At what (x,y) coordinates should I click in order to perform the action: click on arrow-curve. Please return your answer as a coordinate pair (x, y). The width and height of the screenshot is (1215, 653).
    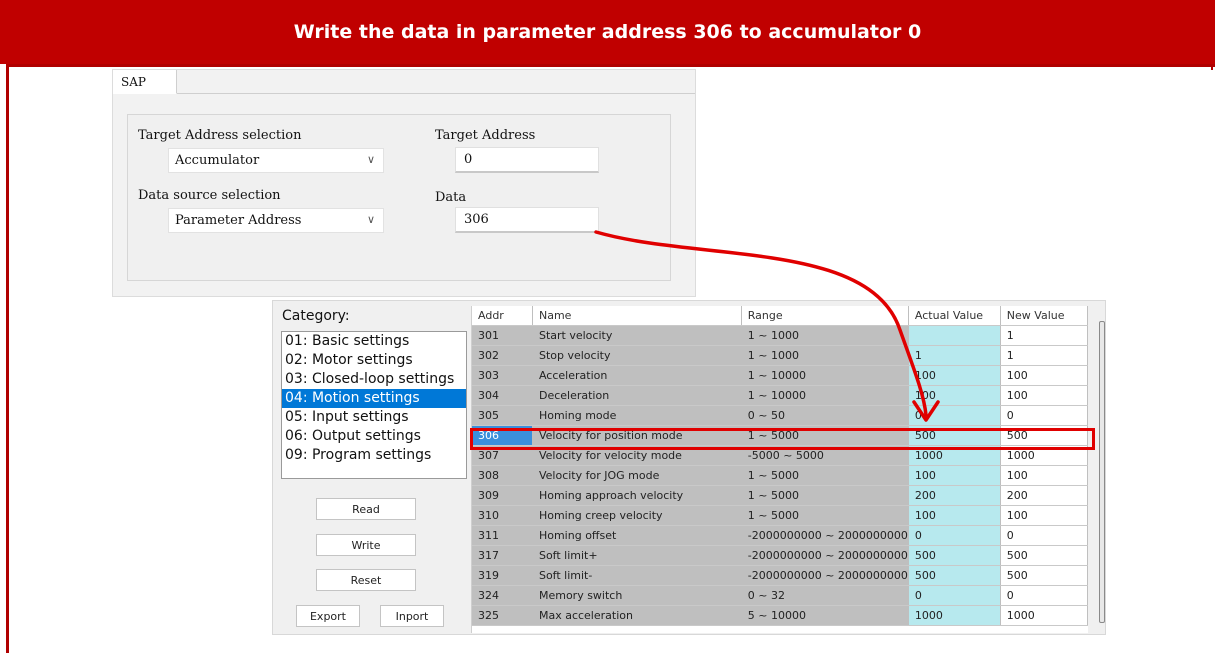
    Looking at the image, I should click on (761, 323).